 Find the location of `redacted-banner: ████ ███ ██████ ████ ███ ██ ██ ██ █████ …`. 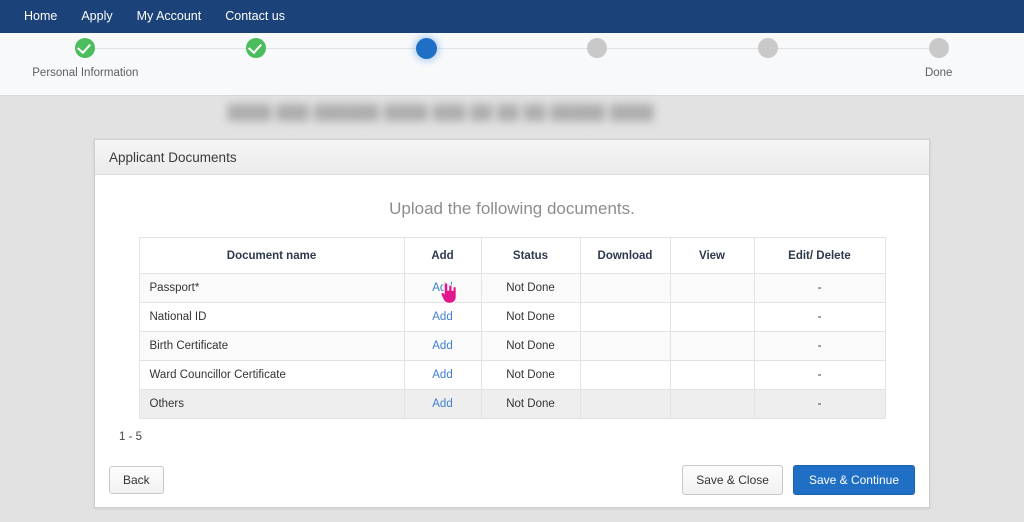

redacted-banner: ████ ███ ██████ ████ ███ ██ ██ ██ █████ … is located at coordinates (512, 117).